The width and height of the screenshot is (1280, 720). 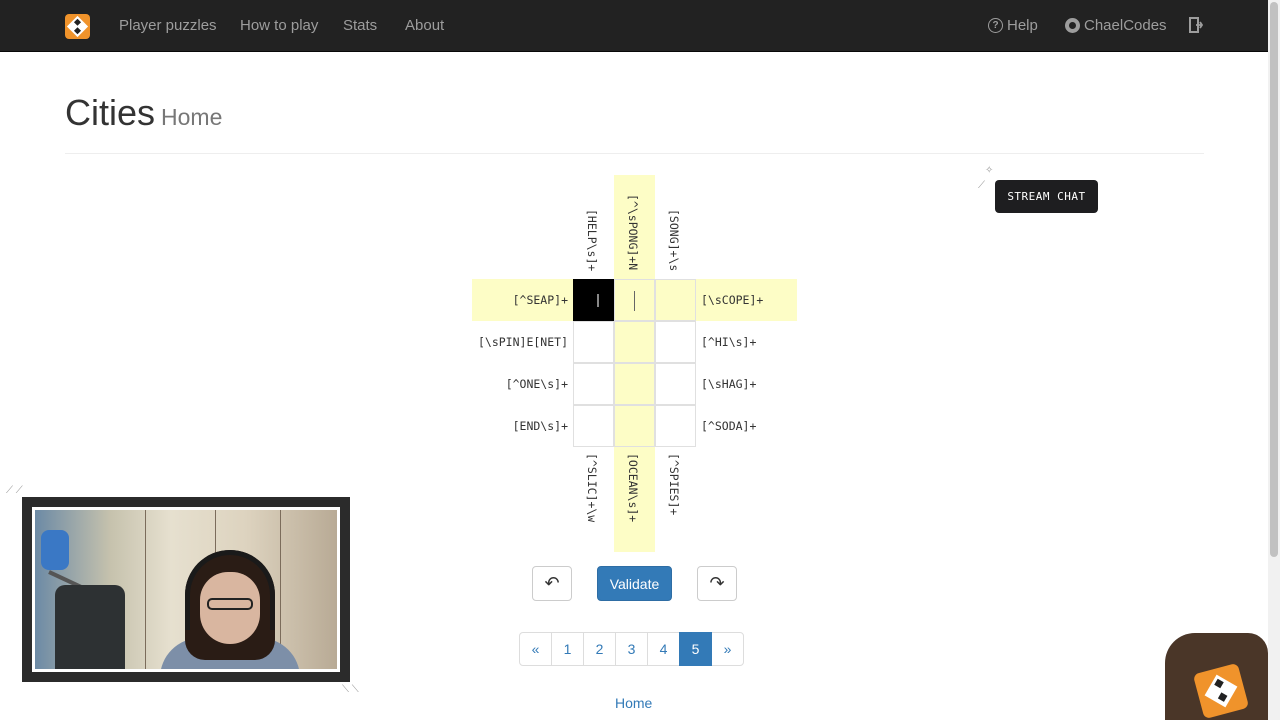 What do you see at coordinates (729, 342) in the screenshot?
I see `right-clue-2: [^HI\s]+` at bounding box center [729, 342].